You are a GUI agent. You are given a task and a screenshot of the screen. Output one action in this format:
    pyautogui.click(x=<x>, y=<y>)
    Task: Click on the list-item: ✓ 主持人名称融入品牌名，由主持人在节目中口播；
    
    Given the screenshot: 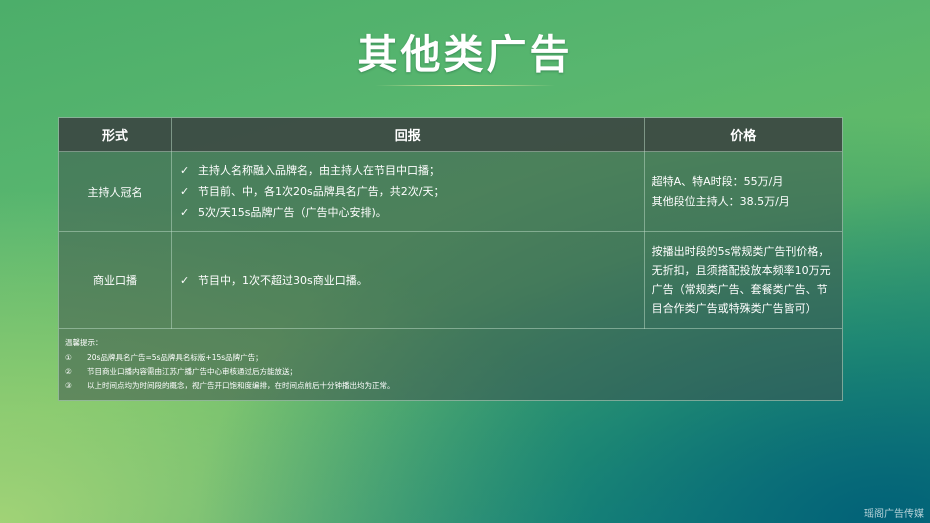 What is the action you would take?
    pyautogui.click(x=411, y=170)
    